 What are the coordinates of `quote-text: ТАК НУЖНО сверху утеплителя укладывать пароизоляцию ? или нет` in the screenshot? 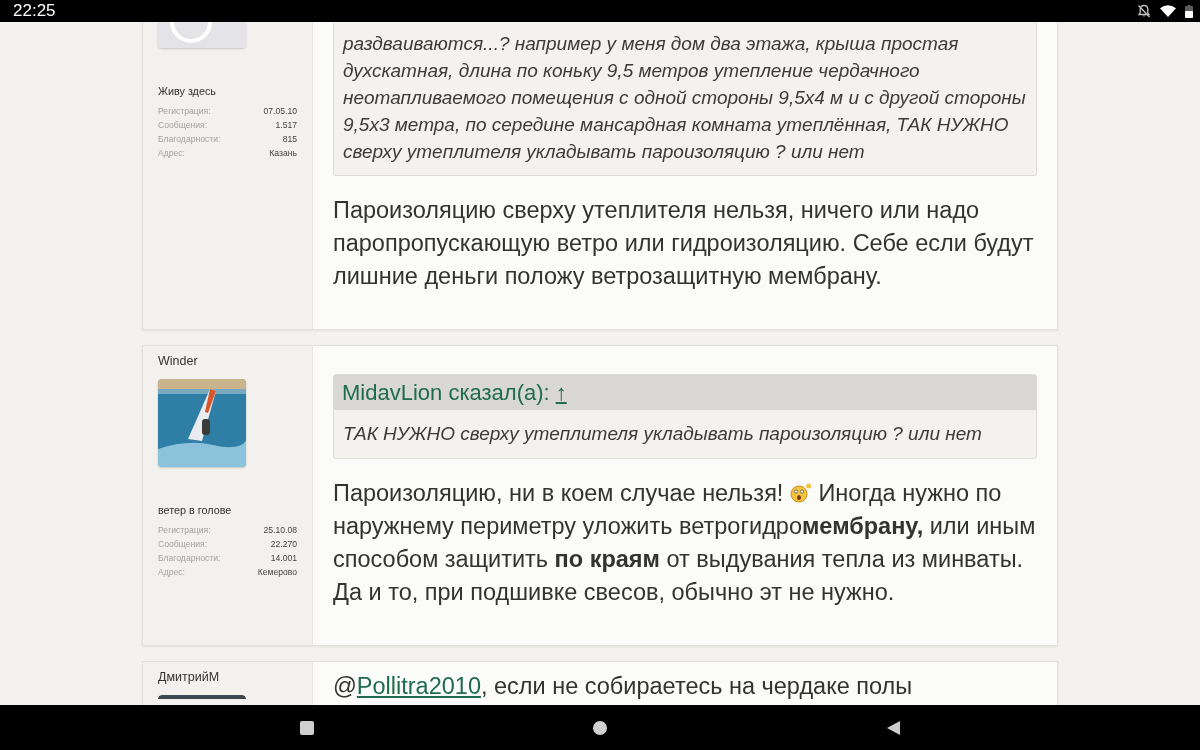 It's located at (662, 434).